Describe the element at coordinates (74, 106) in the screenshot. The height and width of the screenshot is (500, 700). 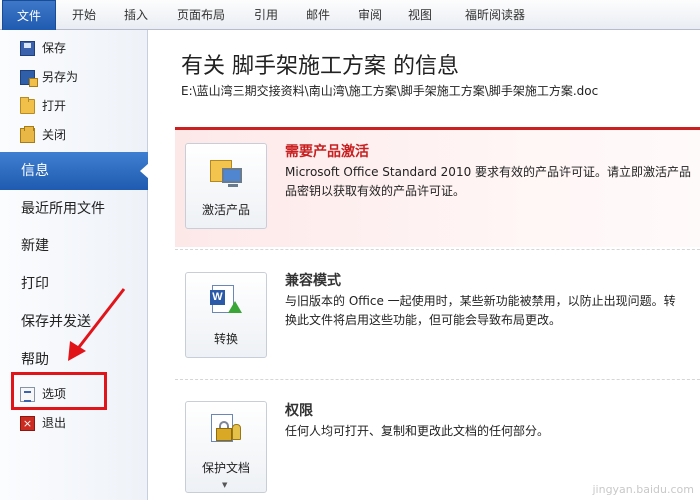
I see `open-command: 打开` at that location.